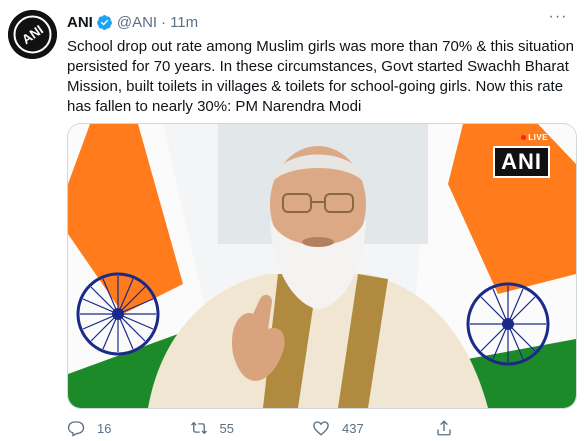 The image size is (584, 441). I want to click on like-button: 437, so click(373, 428).